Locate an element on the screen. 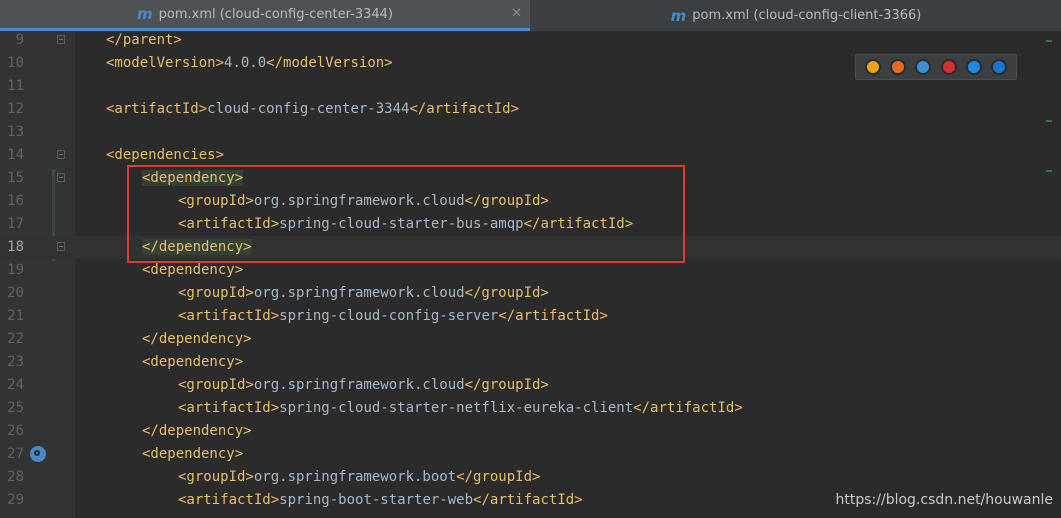 The image size is (1061, 518). line-number: 9 is located at coordinates (19, 40).